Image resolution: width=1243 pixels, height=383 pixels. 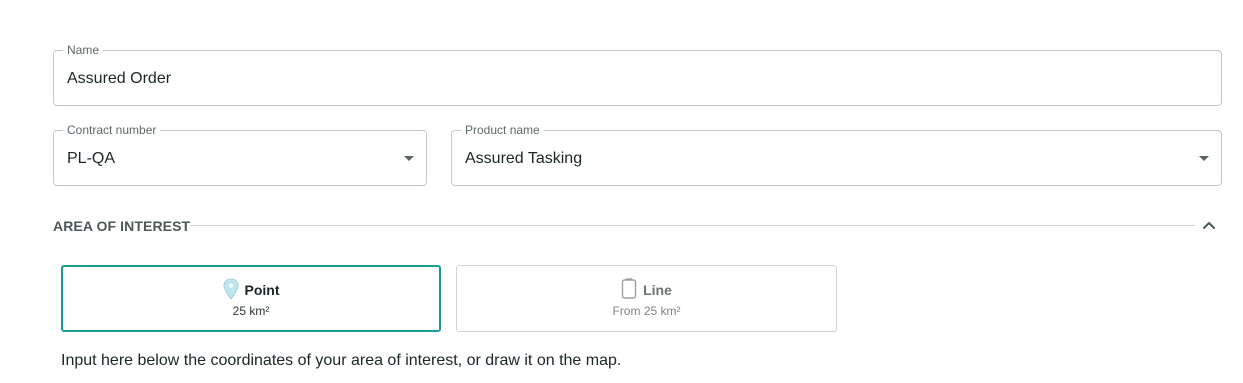 What do you see at coordinates (83, 50) in the screenshot?
I see `name-label: Name` at bounding box center [83, 50].